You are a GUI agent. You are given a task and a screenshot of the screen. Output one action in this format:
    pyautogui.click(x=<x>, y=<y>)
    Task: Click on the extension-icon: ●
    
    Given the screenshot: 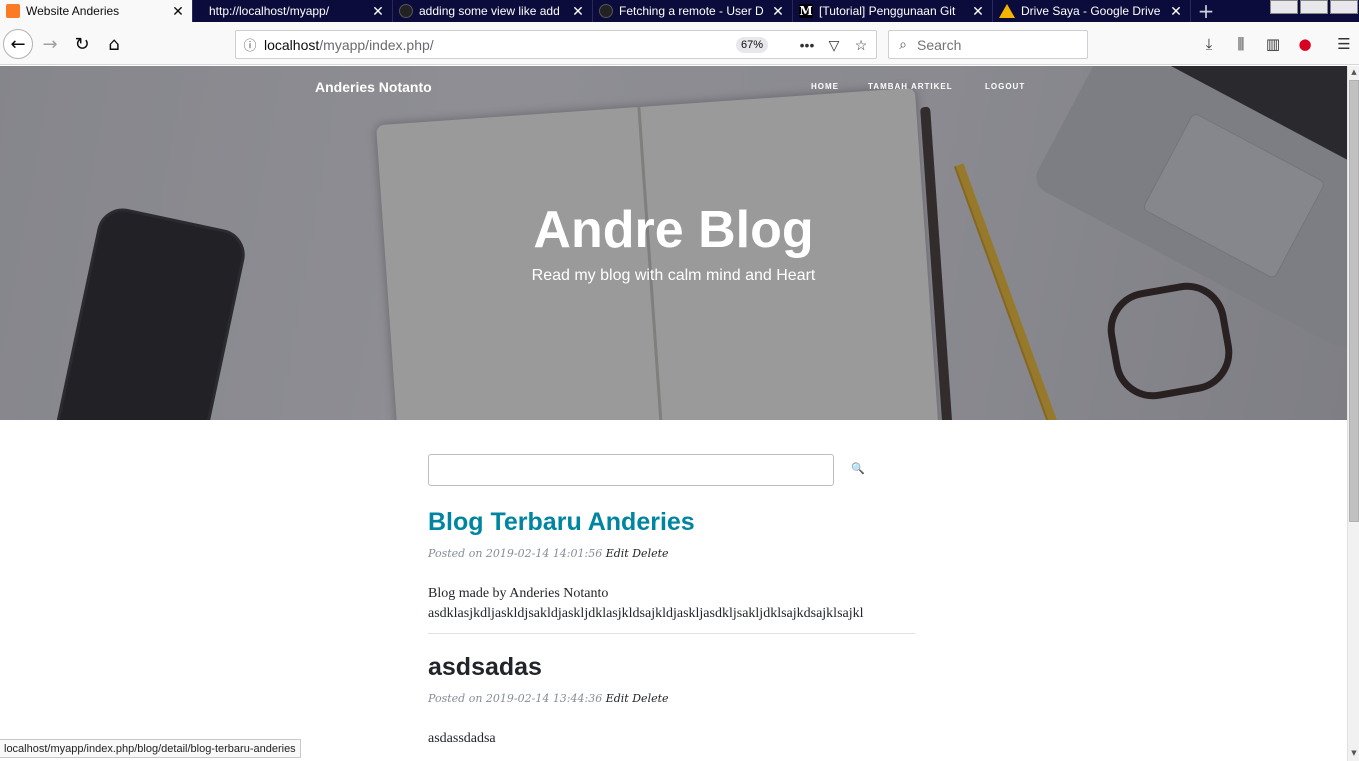 What is the action you would take?
    pyautogui.click(x=1305, y=44)
    